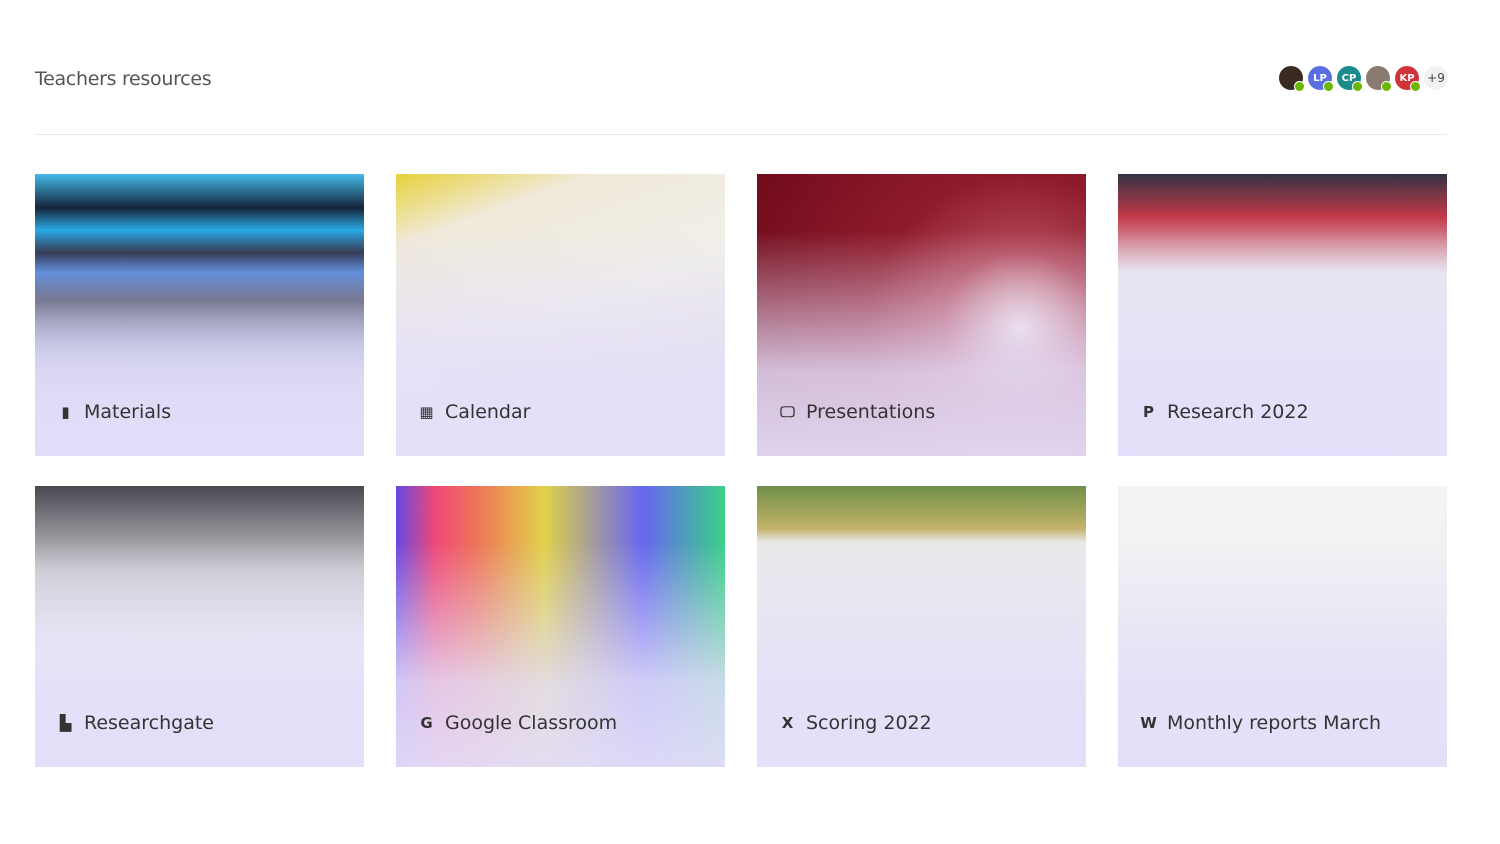 The width and height of the screenshot is (1500, 844). I want to click on monitor-icon: 🖵, so click(787, 412).